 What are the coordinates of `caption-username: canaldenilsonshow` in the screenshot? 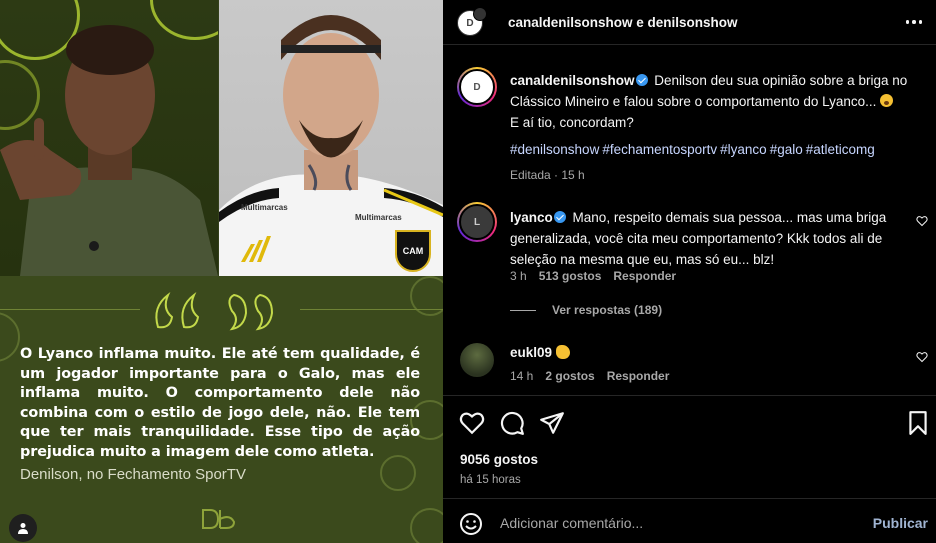 It's located at (572, 80).